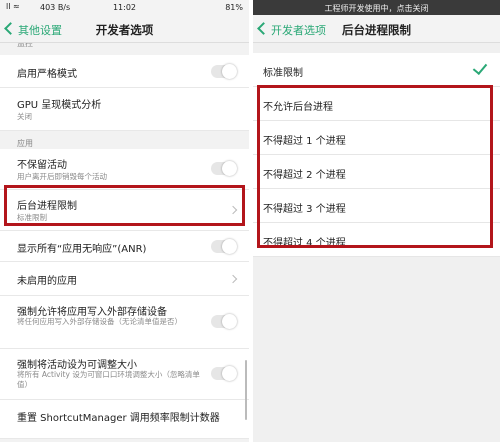 The image size is (500, 442). What do you see at coordinates (25, 45) in the screenshot?
I see `section-label-text: 监控` at bounding box center [25, 45].